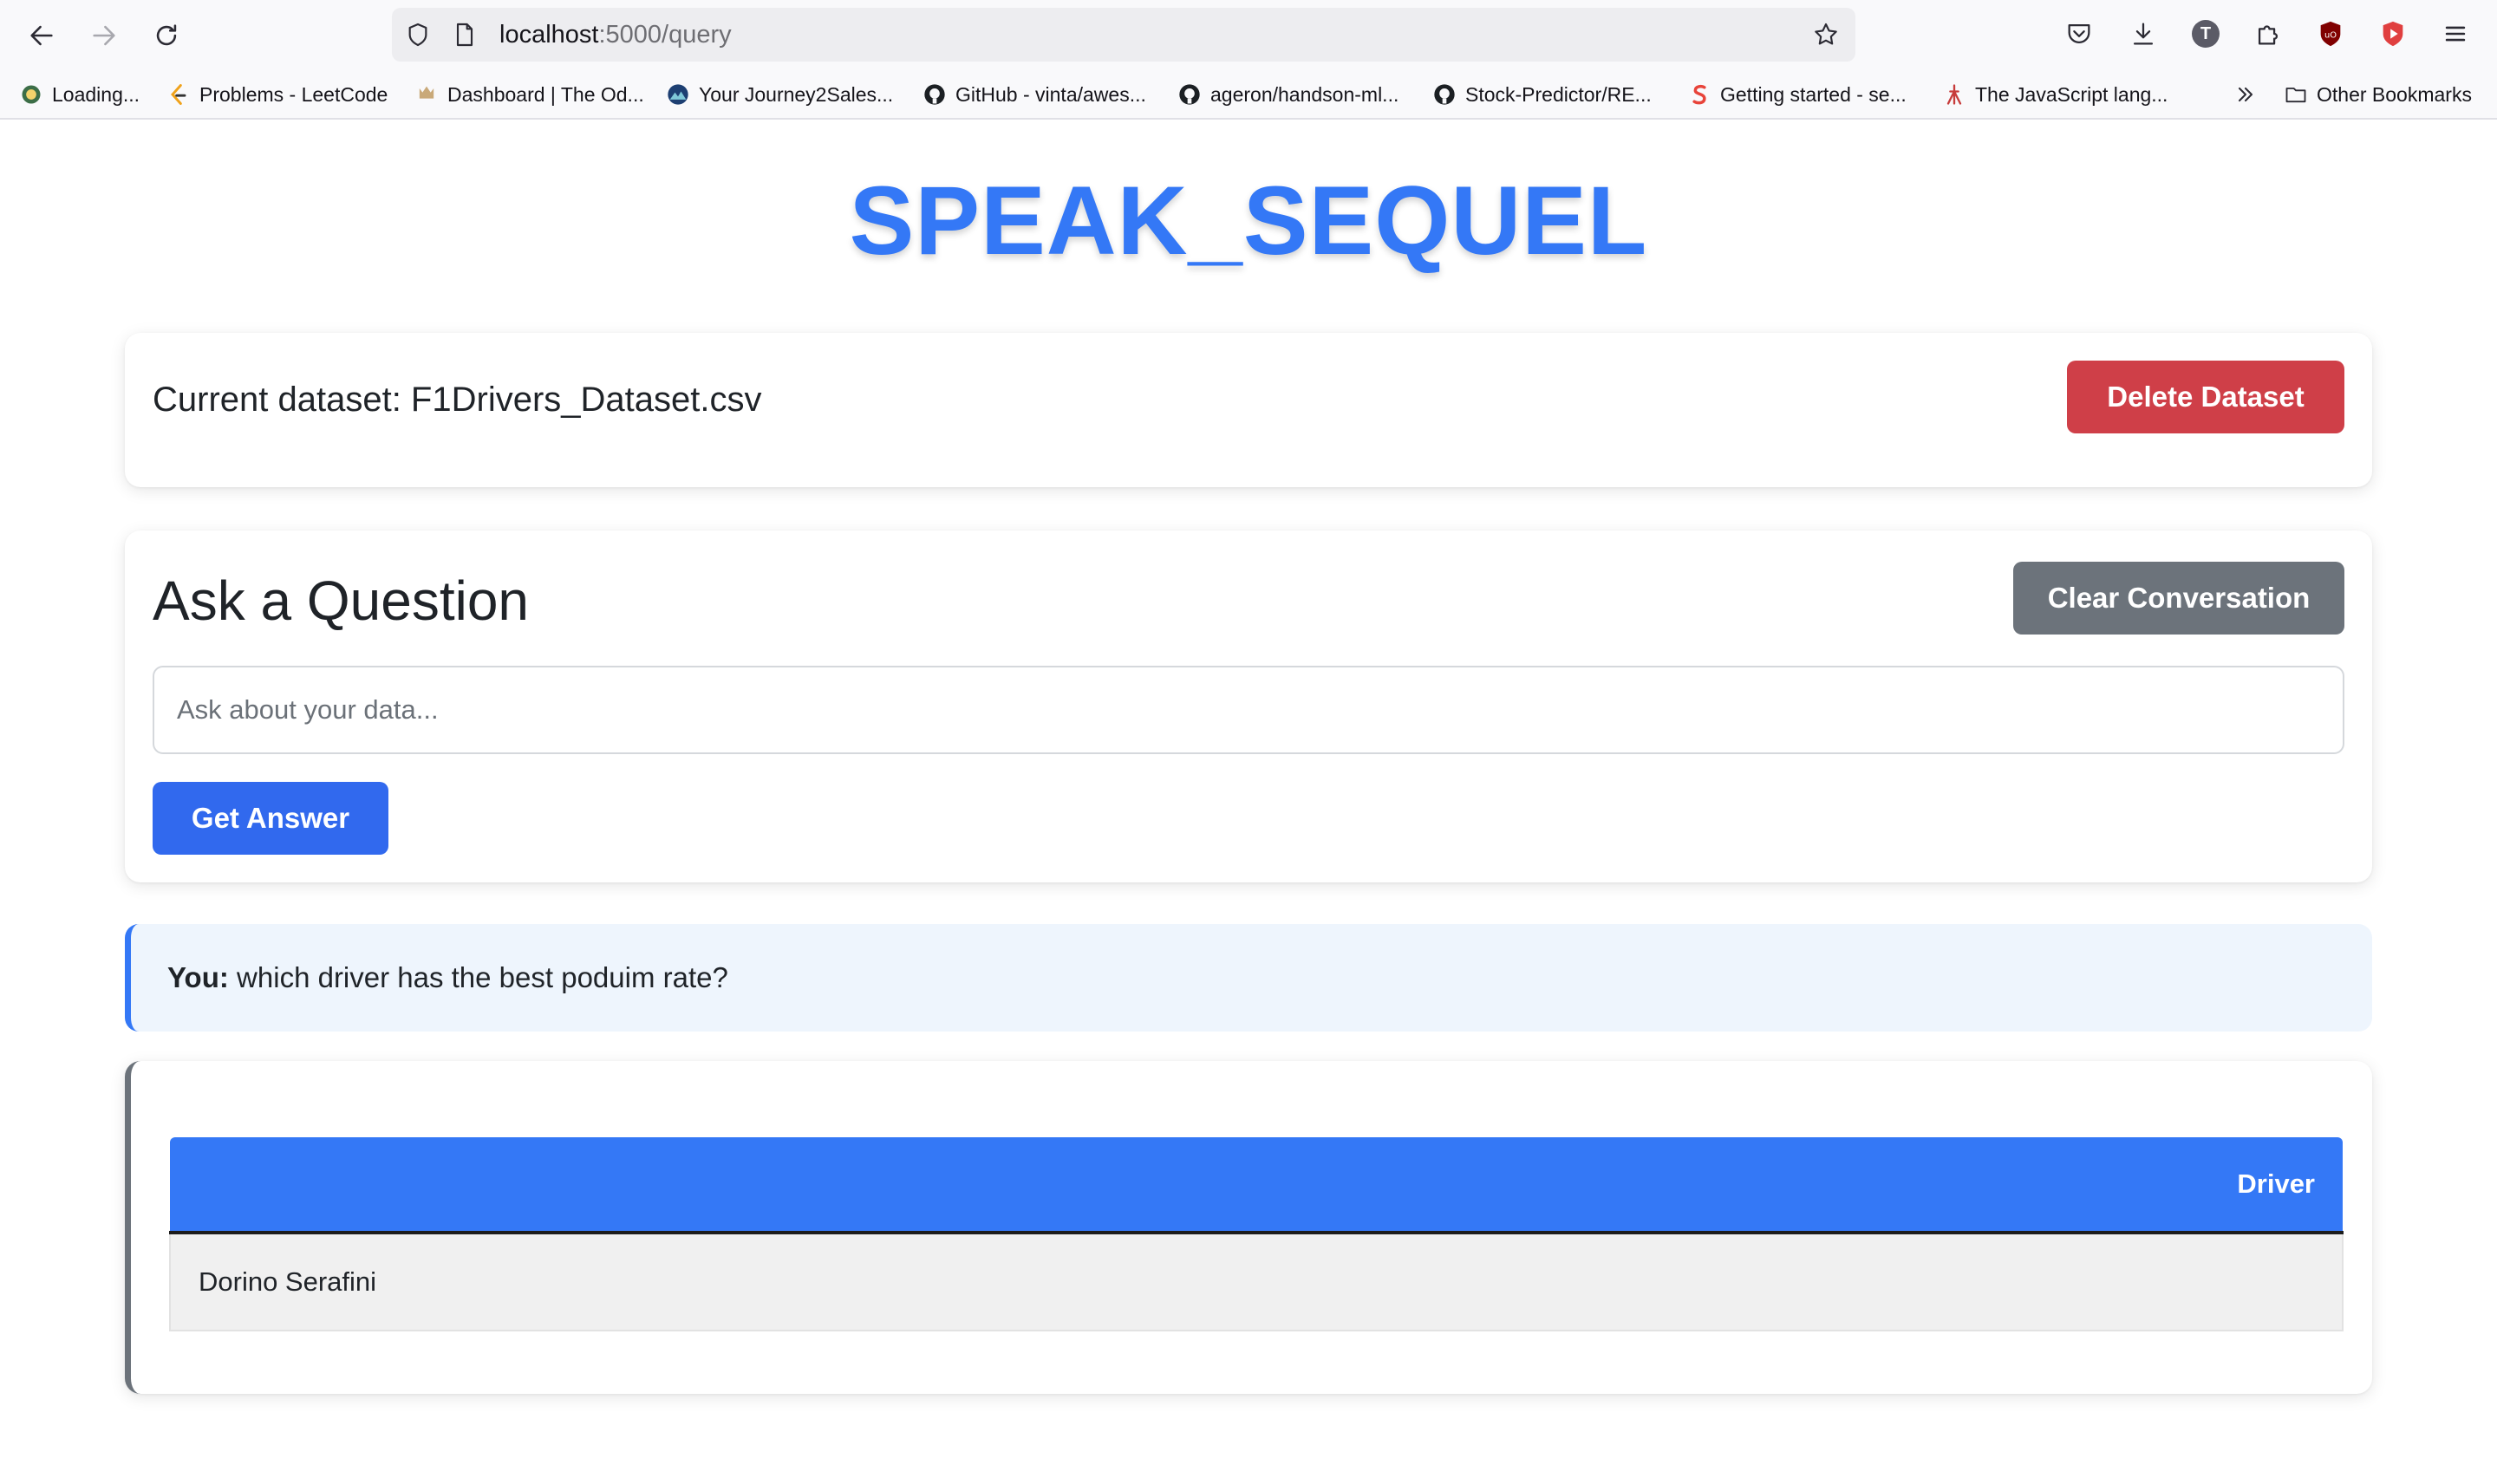 This screenshot has height=1484, width=2497. Describe the element at coordinates (2394, 94) in the screenshot. I see `other-bookmarks-label: Other Bookmarks` at that location.